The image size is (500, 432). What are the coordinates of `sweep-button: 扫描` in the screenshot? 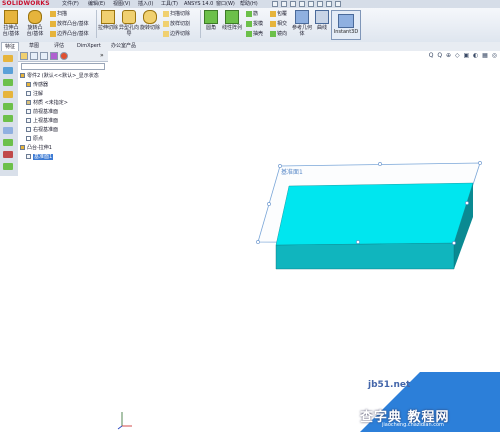 It's located at (58, 14).